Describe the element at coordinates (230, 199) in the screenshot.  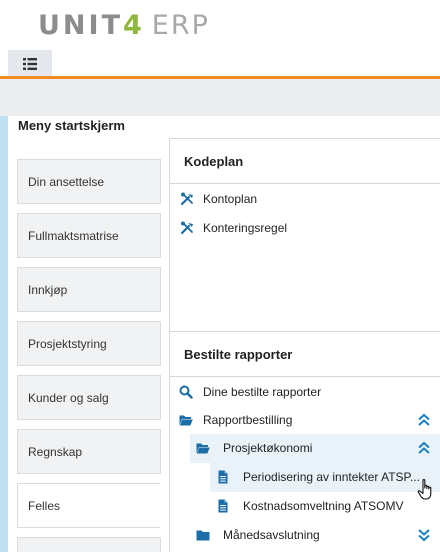
I see `kodeplan-item-label: Kontoplan` at that location.